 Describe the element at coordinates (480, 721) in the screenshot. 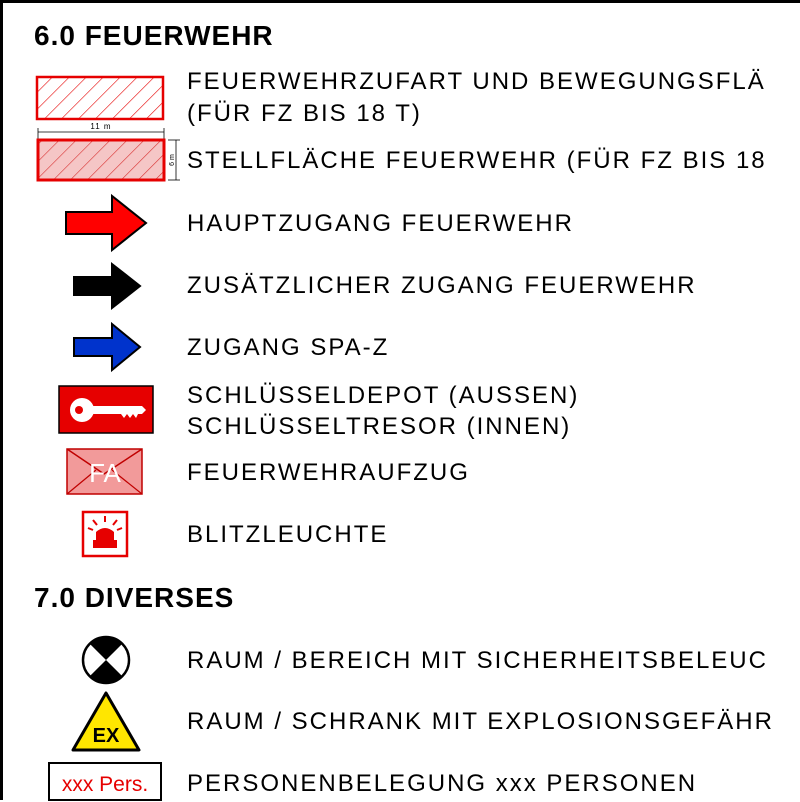

I see `legend-label-explosionsgefaehrdung: RAUM / SCHRANK MIT EXPLOSIONSGEFÄHR` at that location.